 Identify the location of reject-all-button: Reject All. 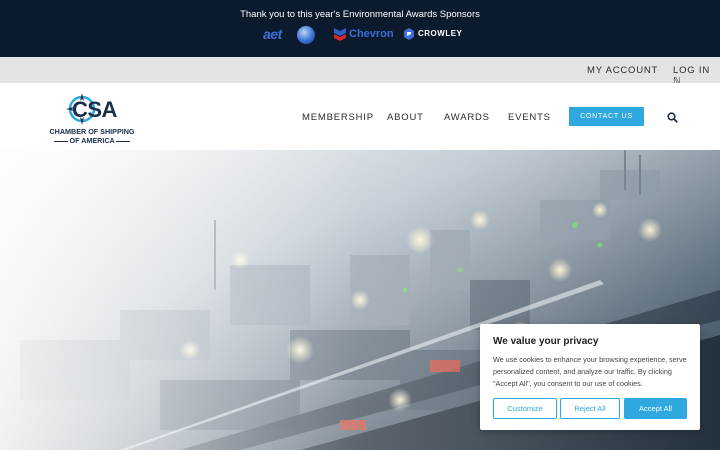
(590, 408).